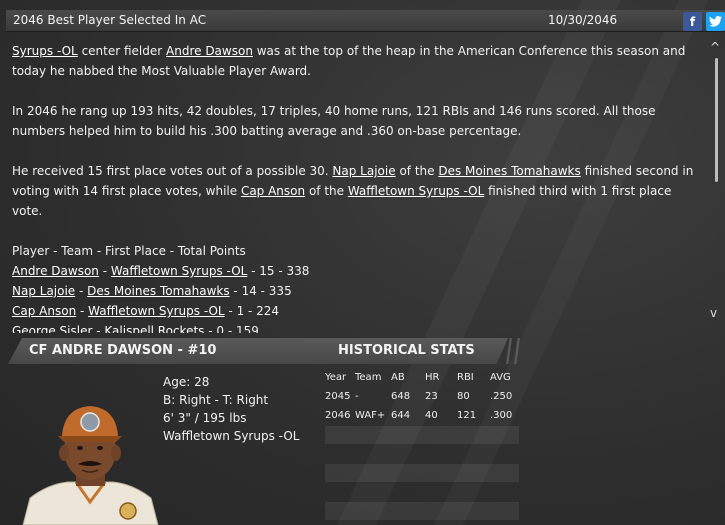 The height and width of the screenshot is (525, 725). What do you see at coordinates (715, 47) in the screenshot?
I see `scroll-up-arrow-icon: ^` at bounding box center [715, 47].